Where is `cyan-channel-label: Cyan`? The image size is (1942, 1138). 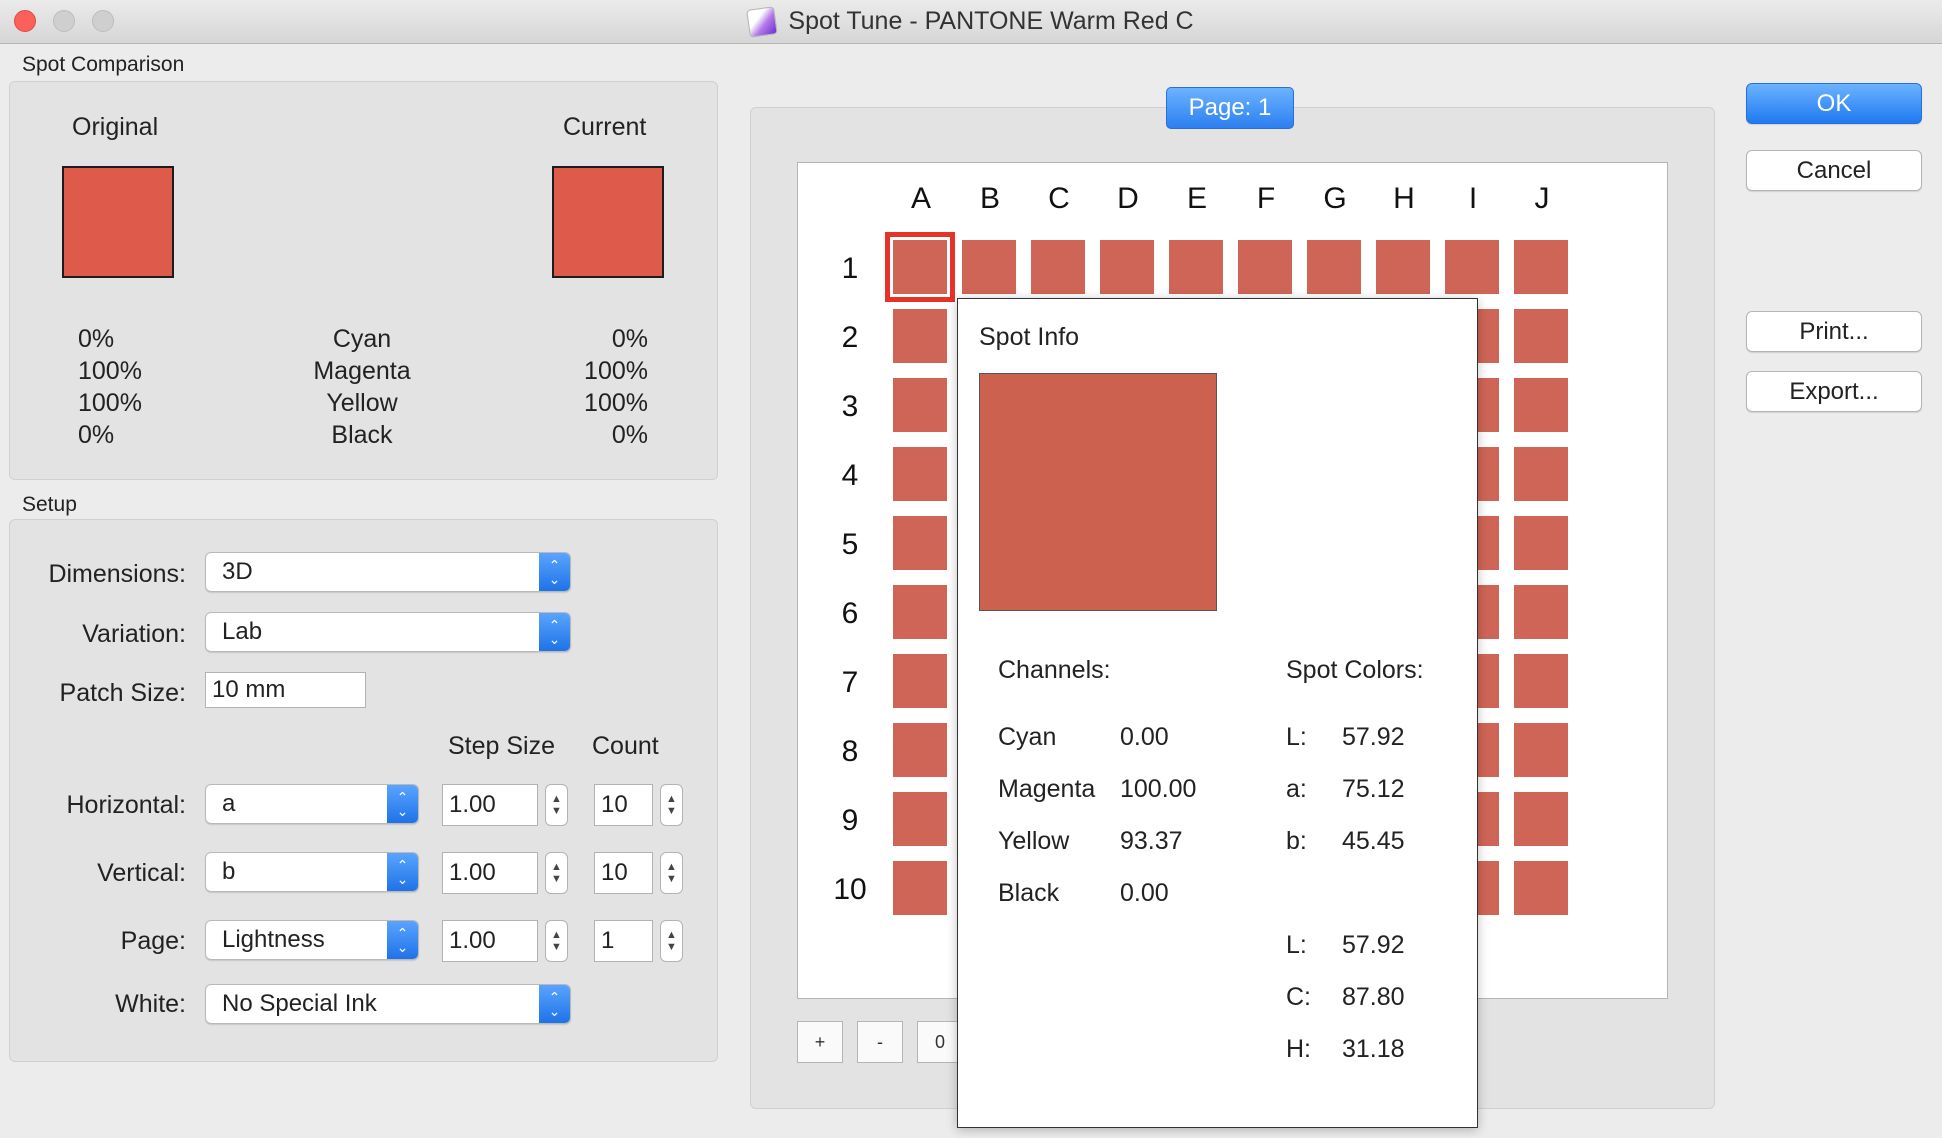
cyan-channel-label: Cyan is located at coordinates (362, 339).